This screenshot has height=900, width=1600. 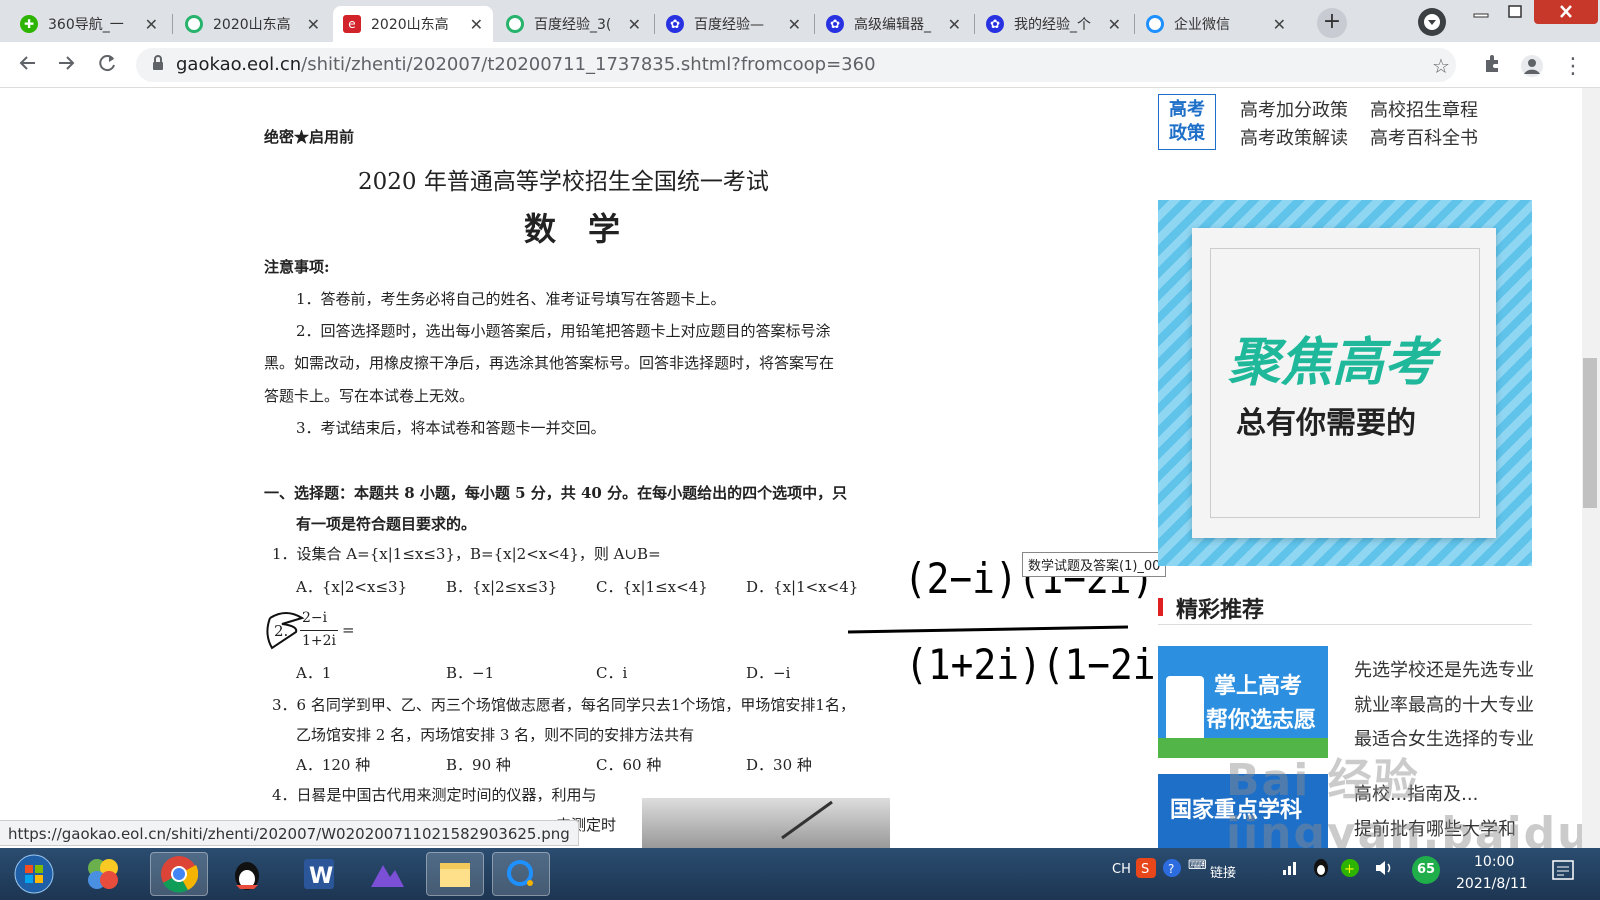 What do you see at coordinates (549, 363) in the screenshot?
I see `notice-item: 黑。如需改动，用橡皮擦干净后，再选涂其他答案标号。回答非选择题时，将答案写在` at bounding box center [549, 363].